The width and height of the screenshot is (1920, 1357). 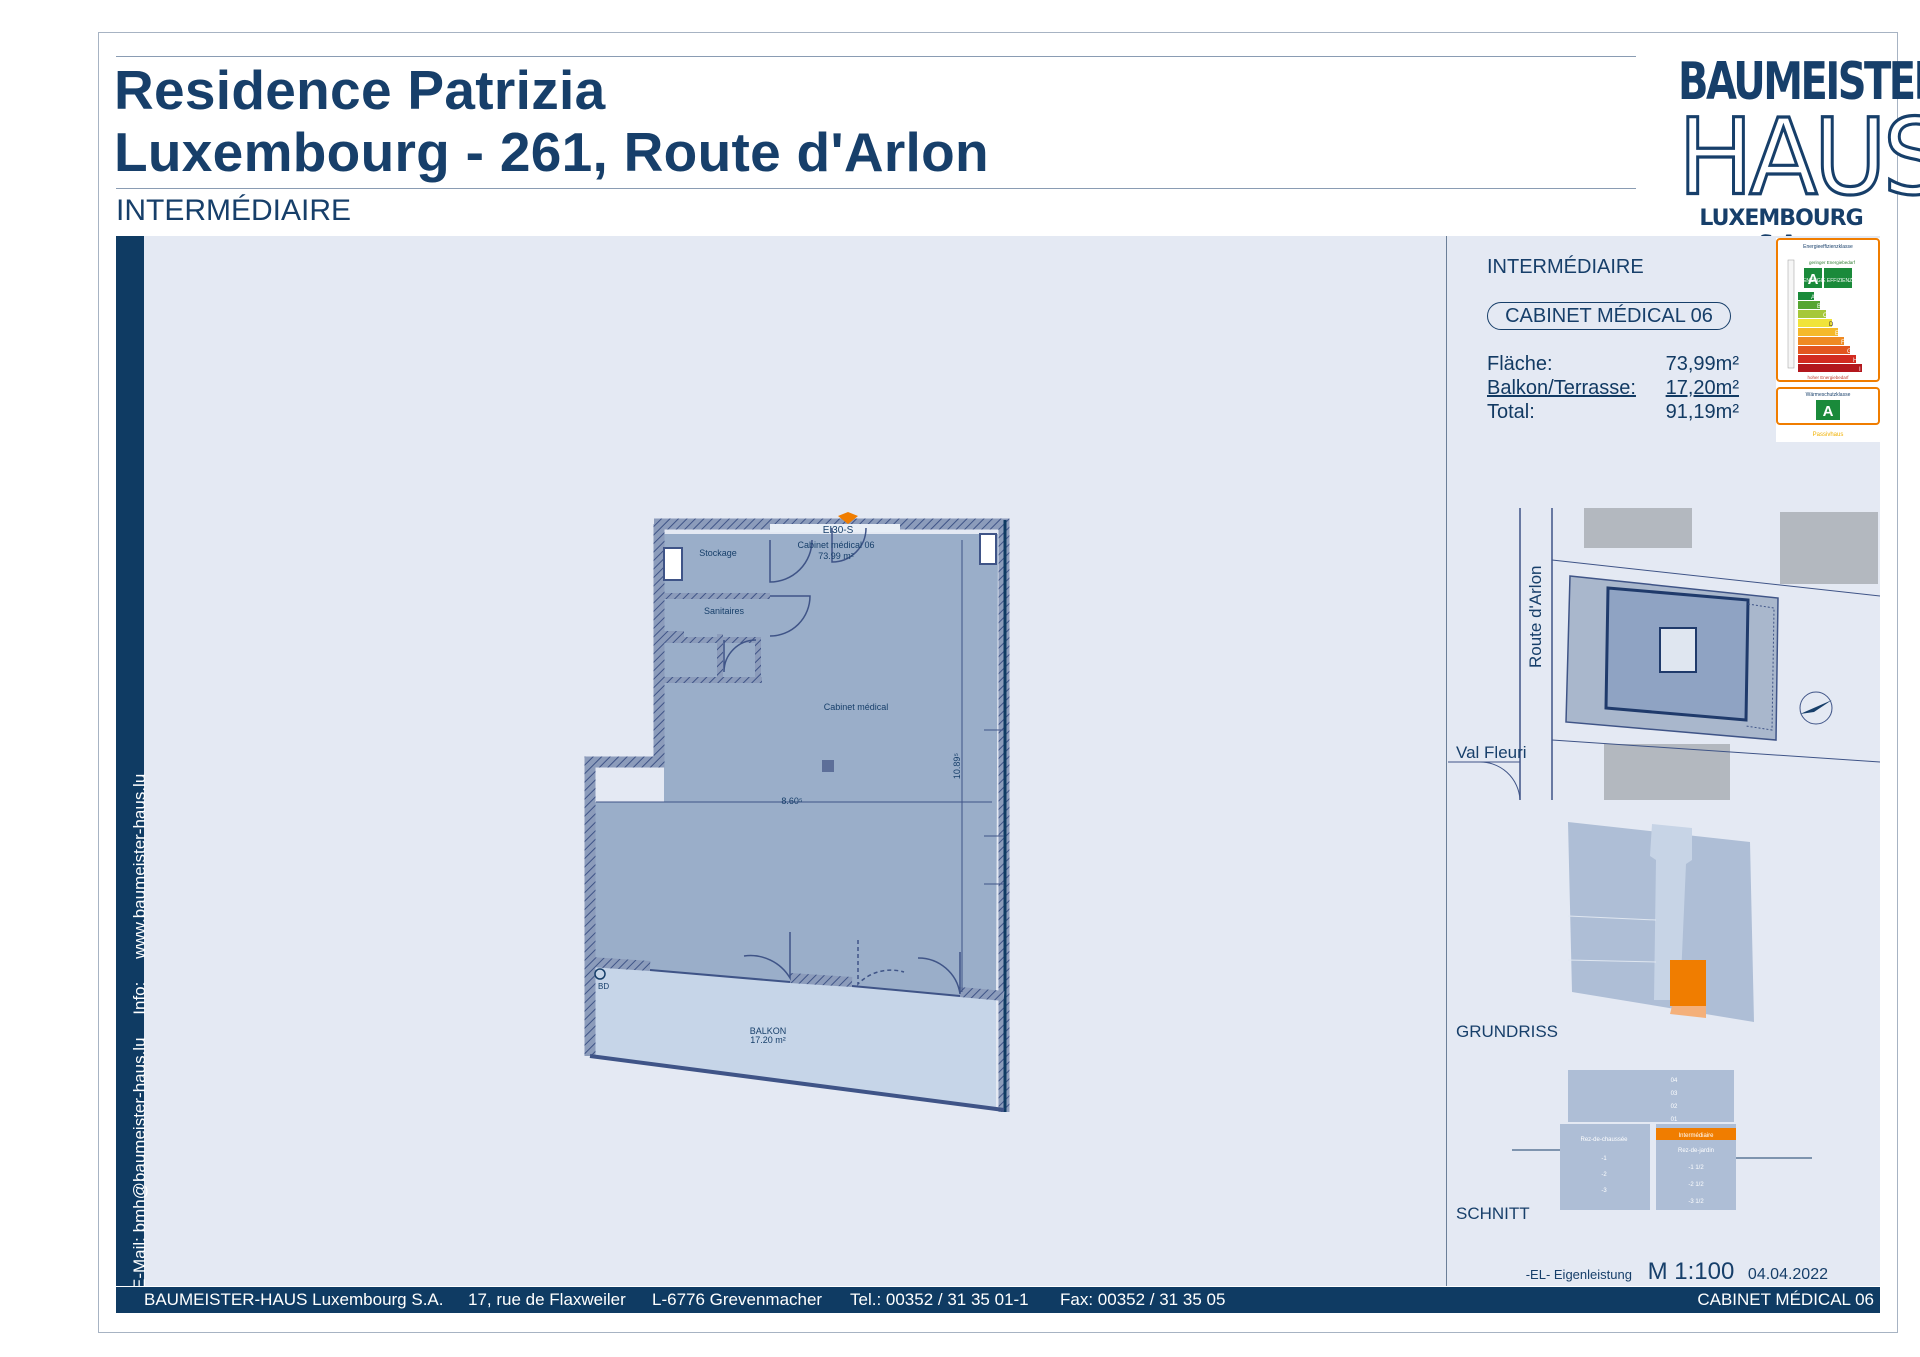 What do you see at coordinates (1674, 1120) in the screenshot?
I see `section-level-01: 01` at bounding box center [1674, 1120].